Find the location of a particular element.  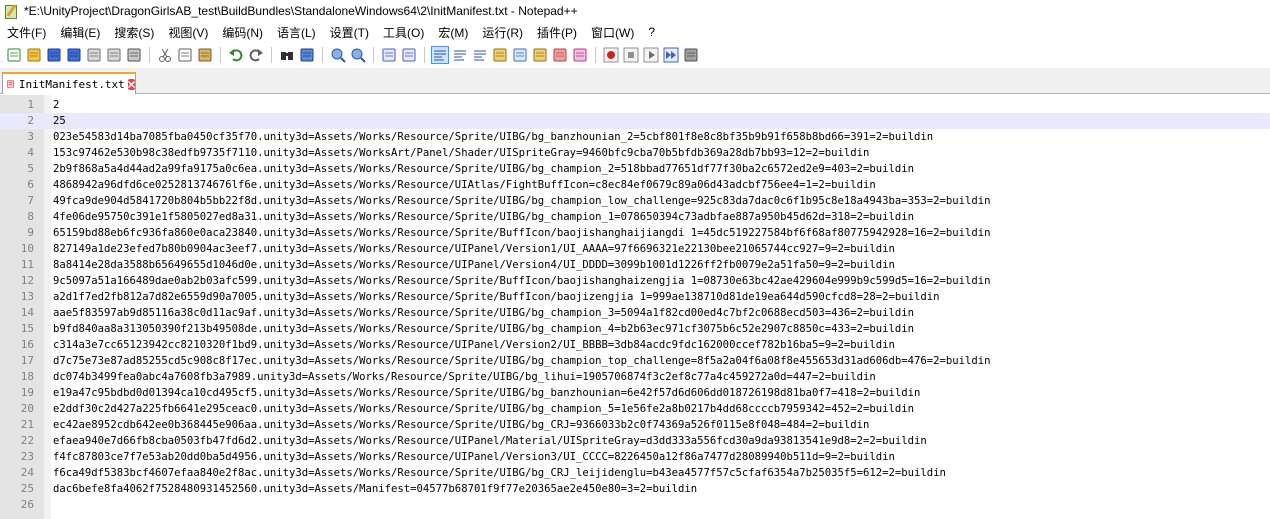

menu-settings: 设置(T) is located at coordinates (349, 32).